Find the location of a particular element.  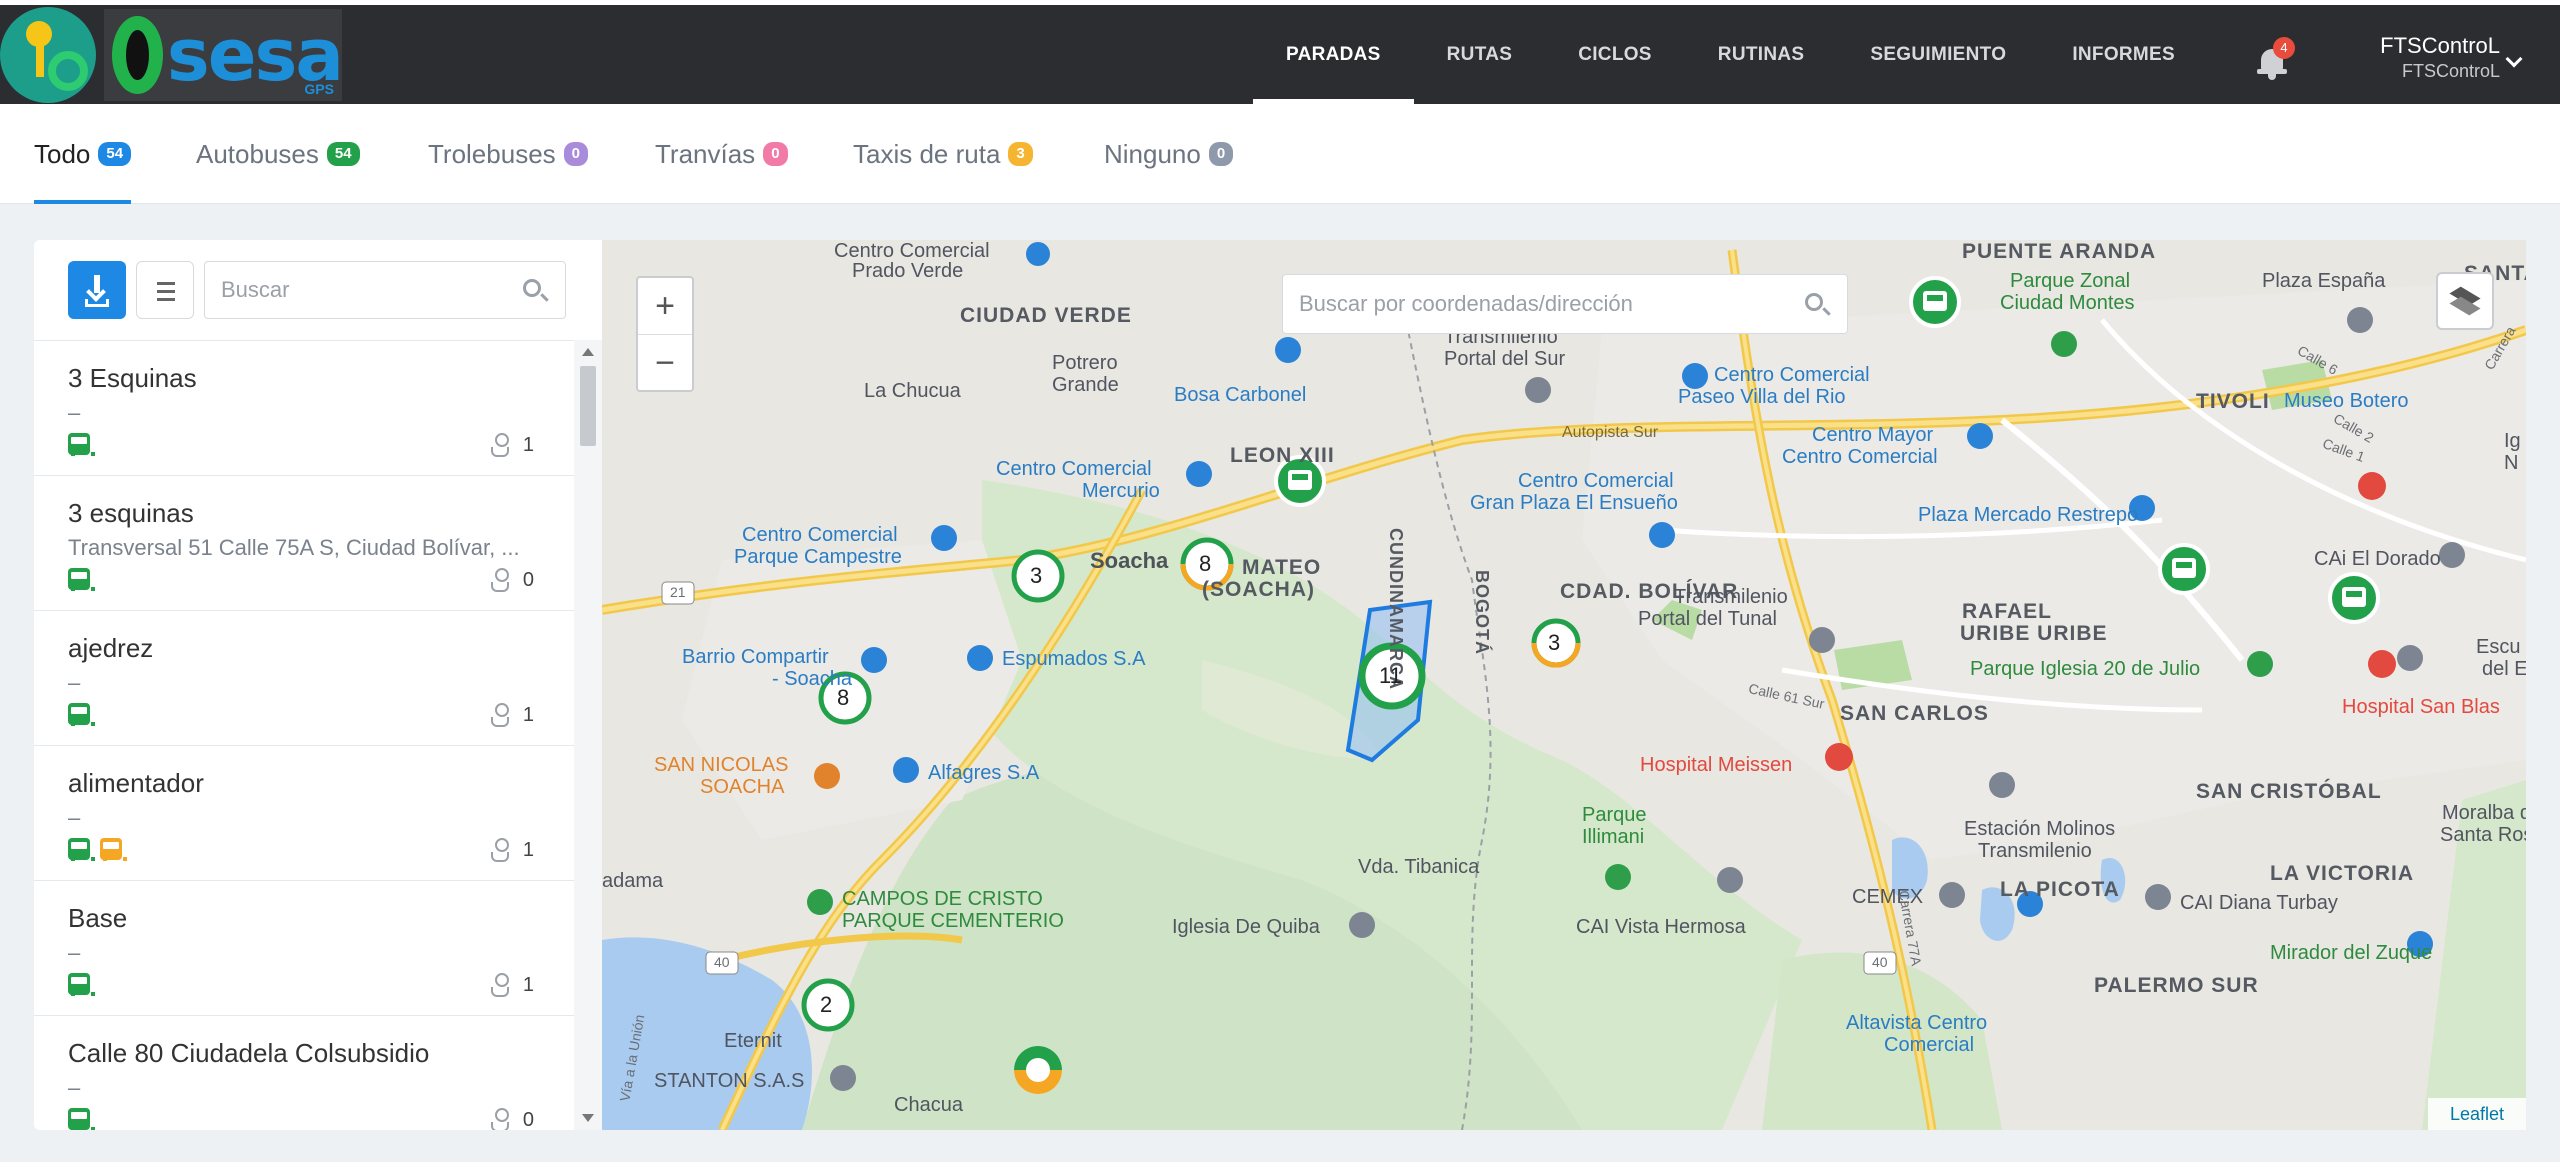

list-item: 3 Esquinas – 1 is located at coordinates (304, 407).